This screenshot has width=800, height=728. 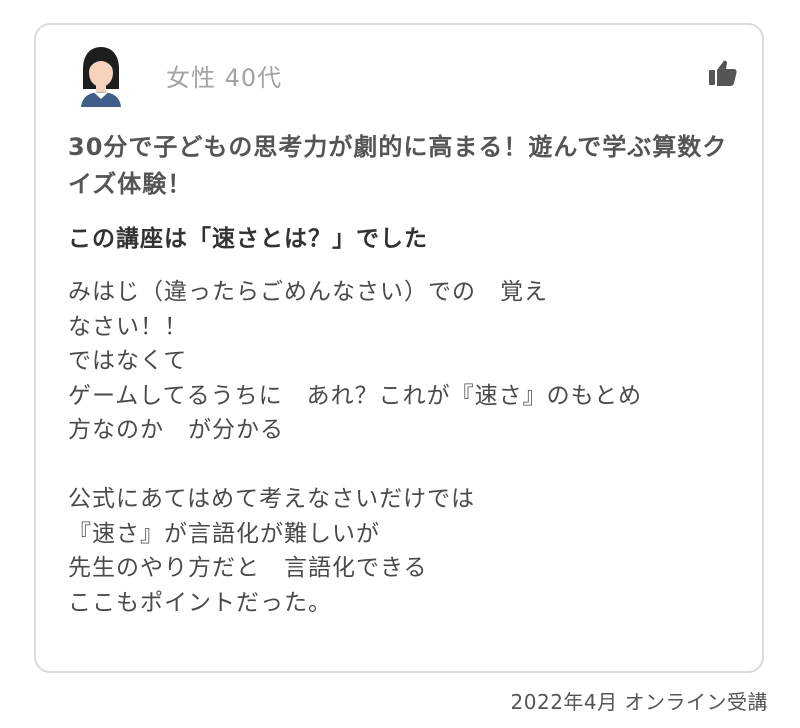 What do you see at coordinates (224, 78) in the screenshot?
I see `reviewer-label: 女性 40代` at bounding box center [224, 78].